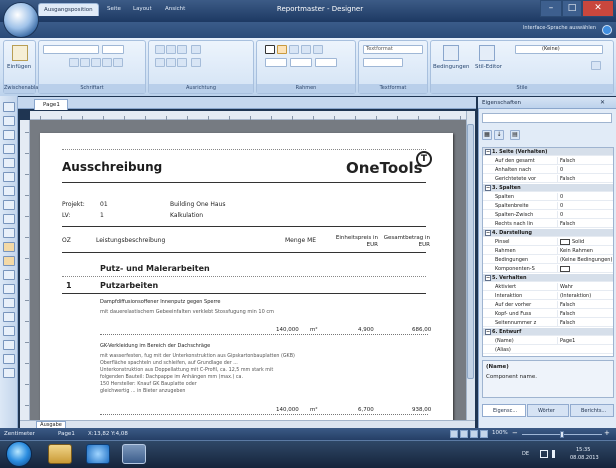 Image resolution: width=616 pixels, height=468 pixels. What do you see at coordinates (454, 434) in the screenshot?
I see `view-normal-icon` at bounding box center [454, 434].